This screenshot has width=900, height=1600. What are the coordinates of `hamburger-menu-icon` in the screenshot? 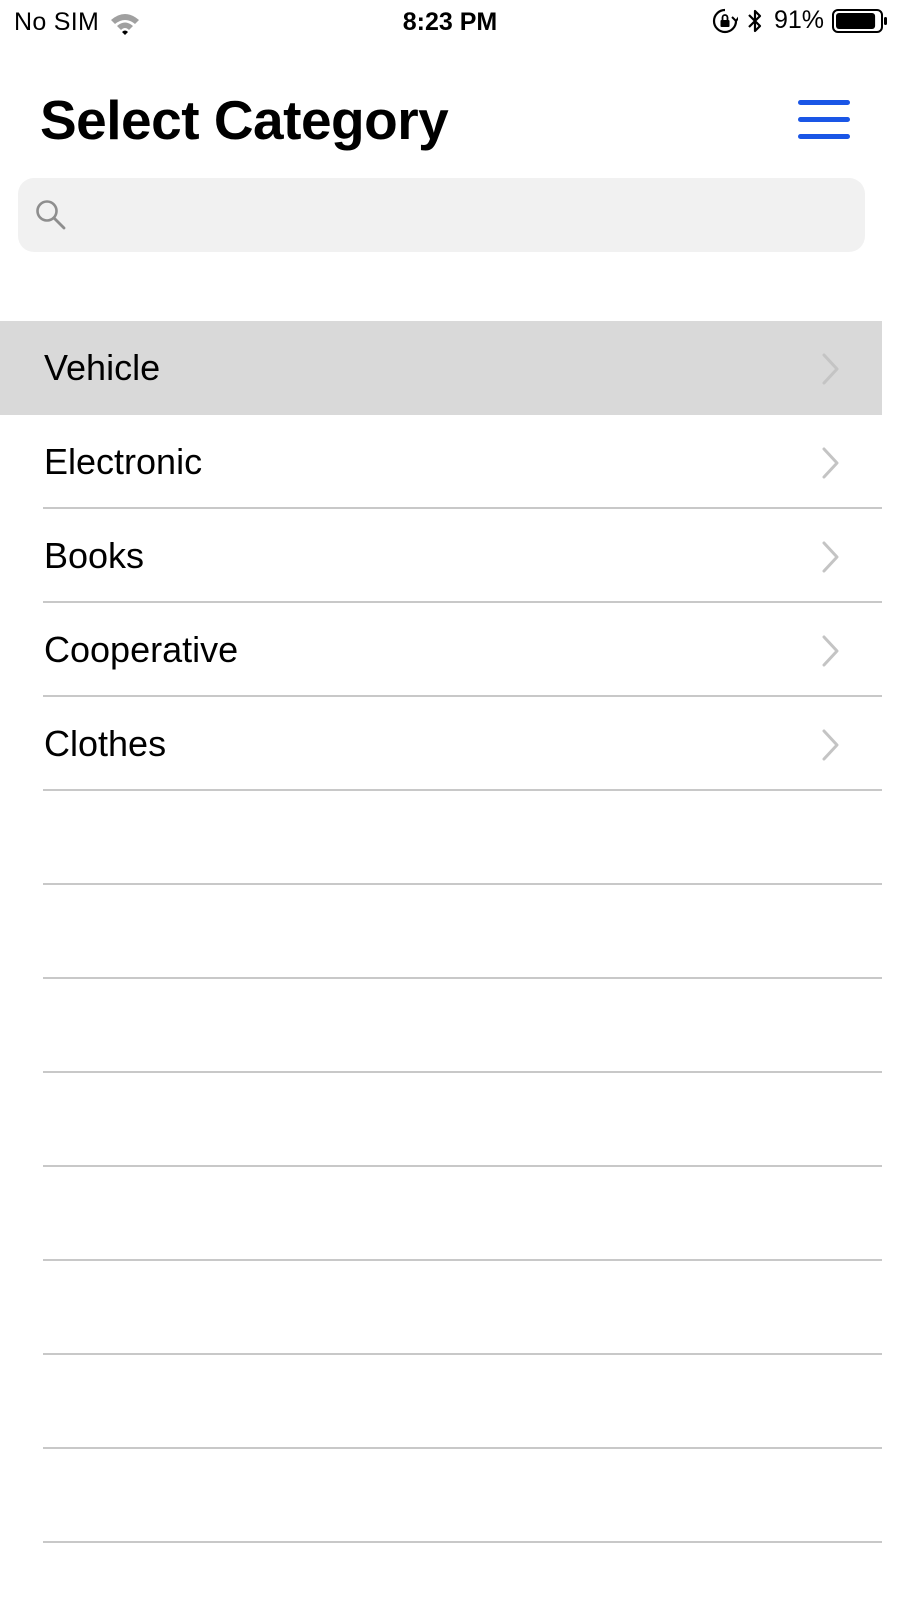 It's located at (824, 102).